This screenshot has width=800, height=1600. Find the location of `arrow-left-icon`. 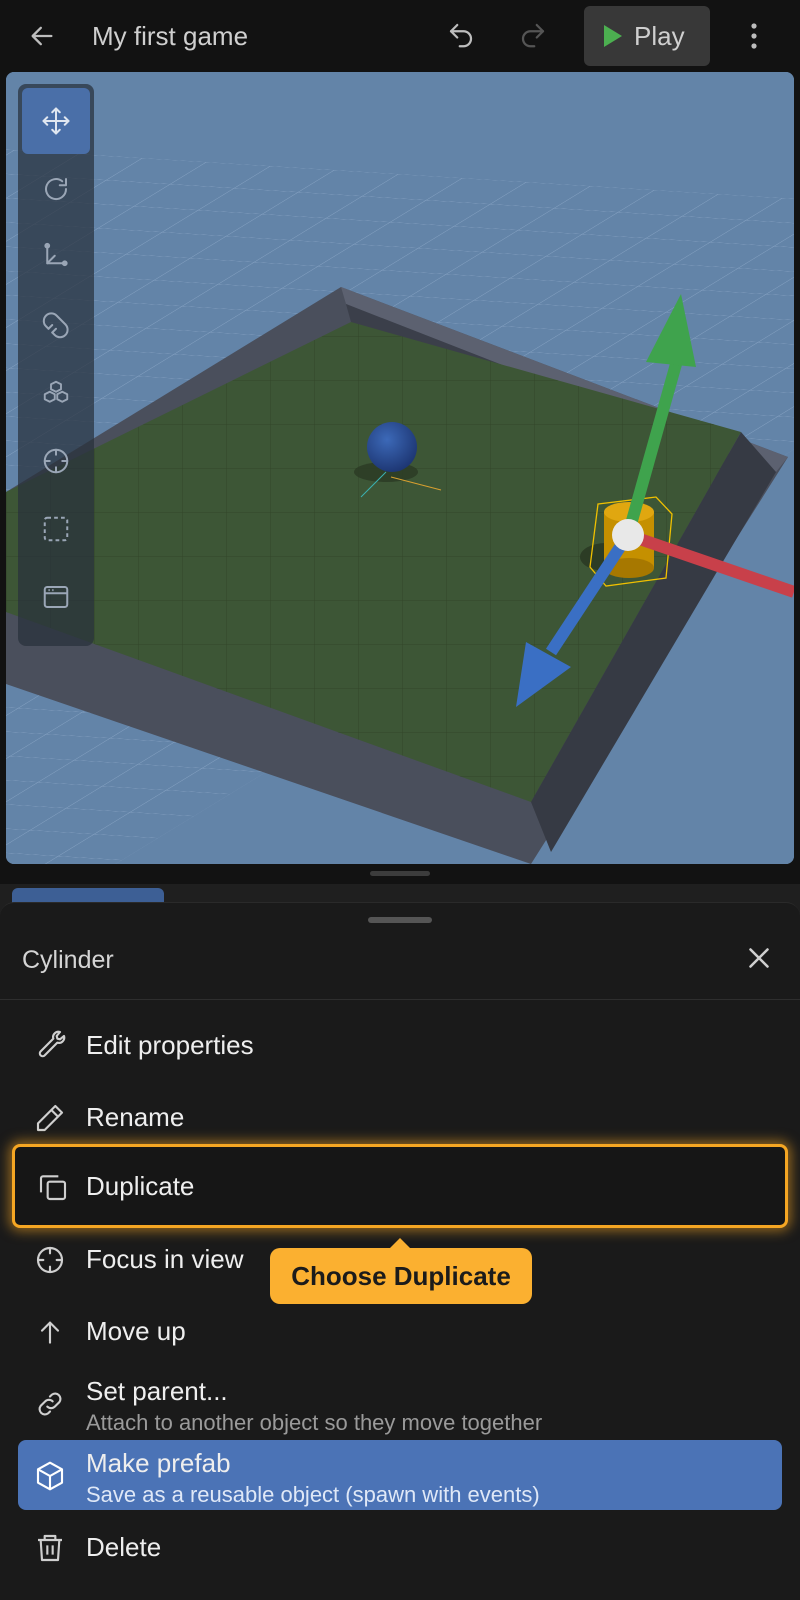

arrow-left-icon is located at coordinates (42, 36).